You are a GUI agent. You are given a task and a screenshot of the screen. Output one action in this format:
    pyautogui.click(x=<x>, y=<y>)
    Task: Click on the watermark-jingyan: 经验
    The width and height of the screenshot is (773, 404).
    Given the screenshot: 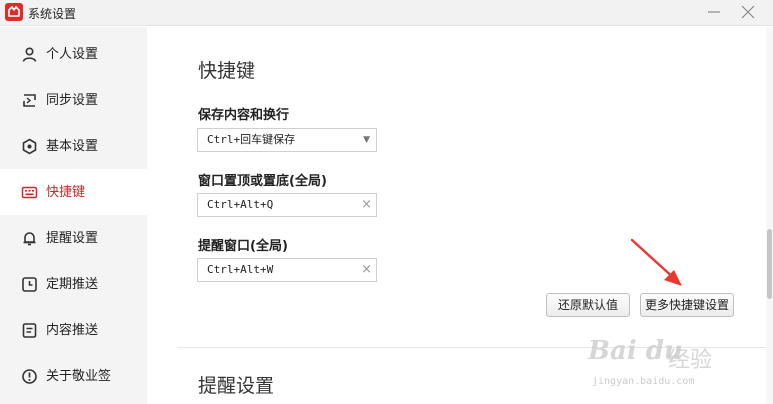 What is the action you would take?
    pyautogui.click(x=690, y=360)
    